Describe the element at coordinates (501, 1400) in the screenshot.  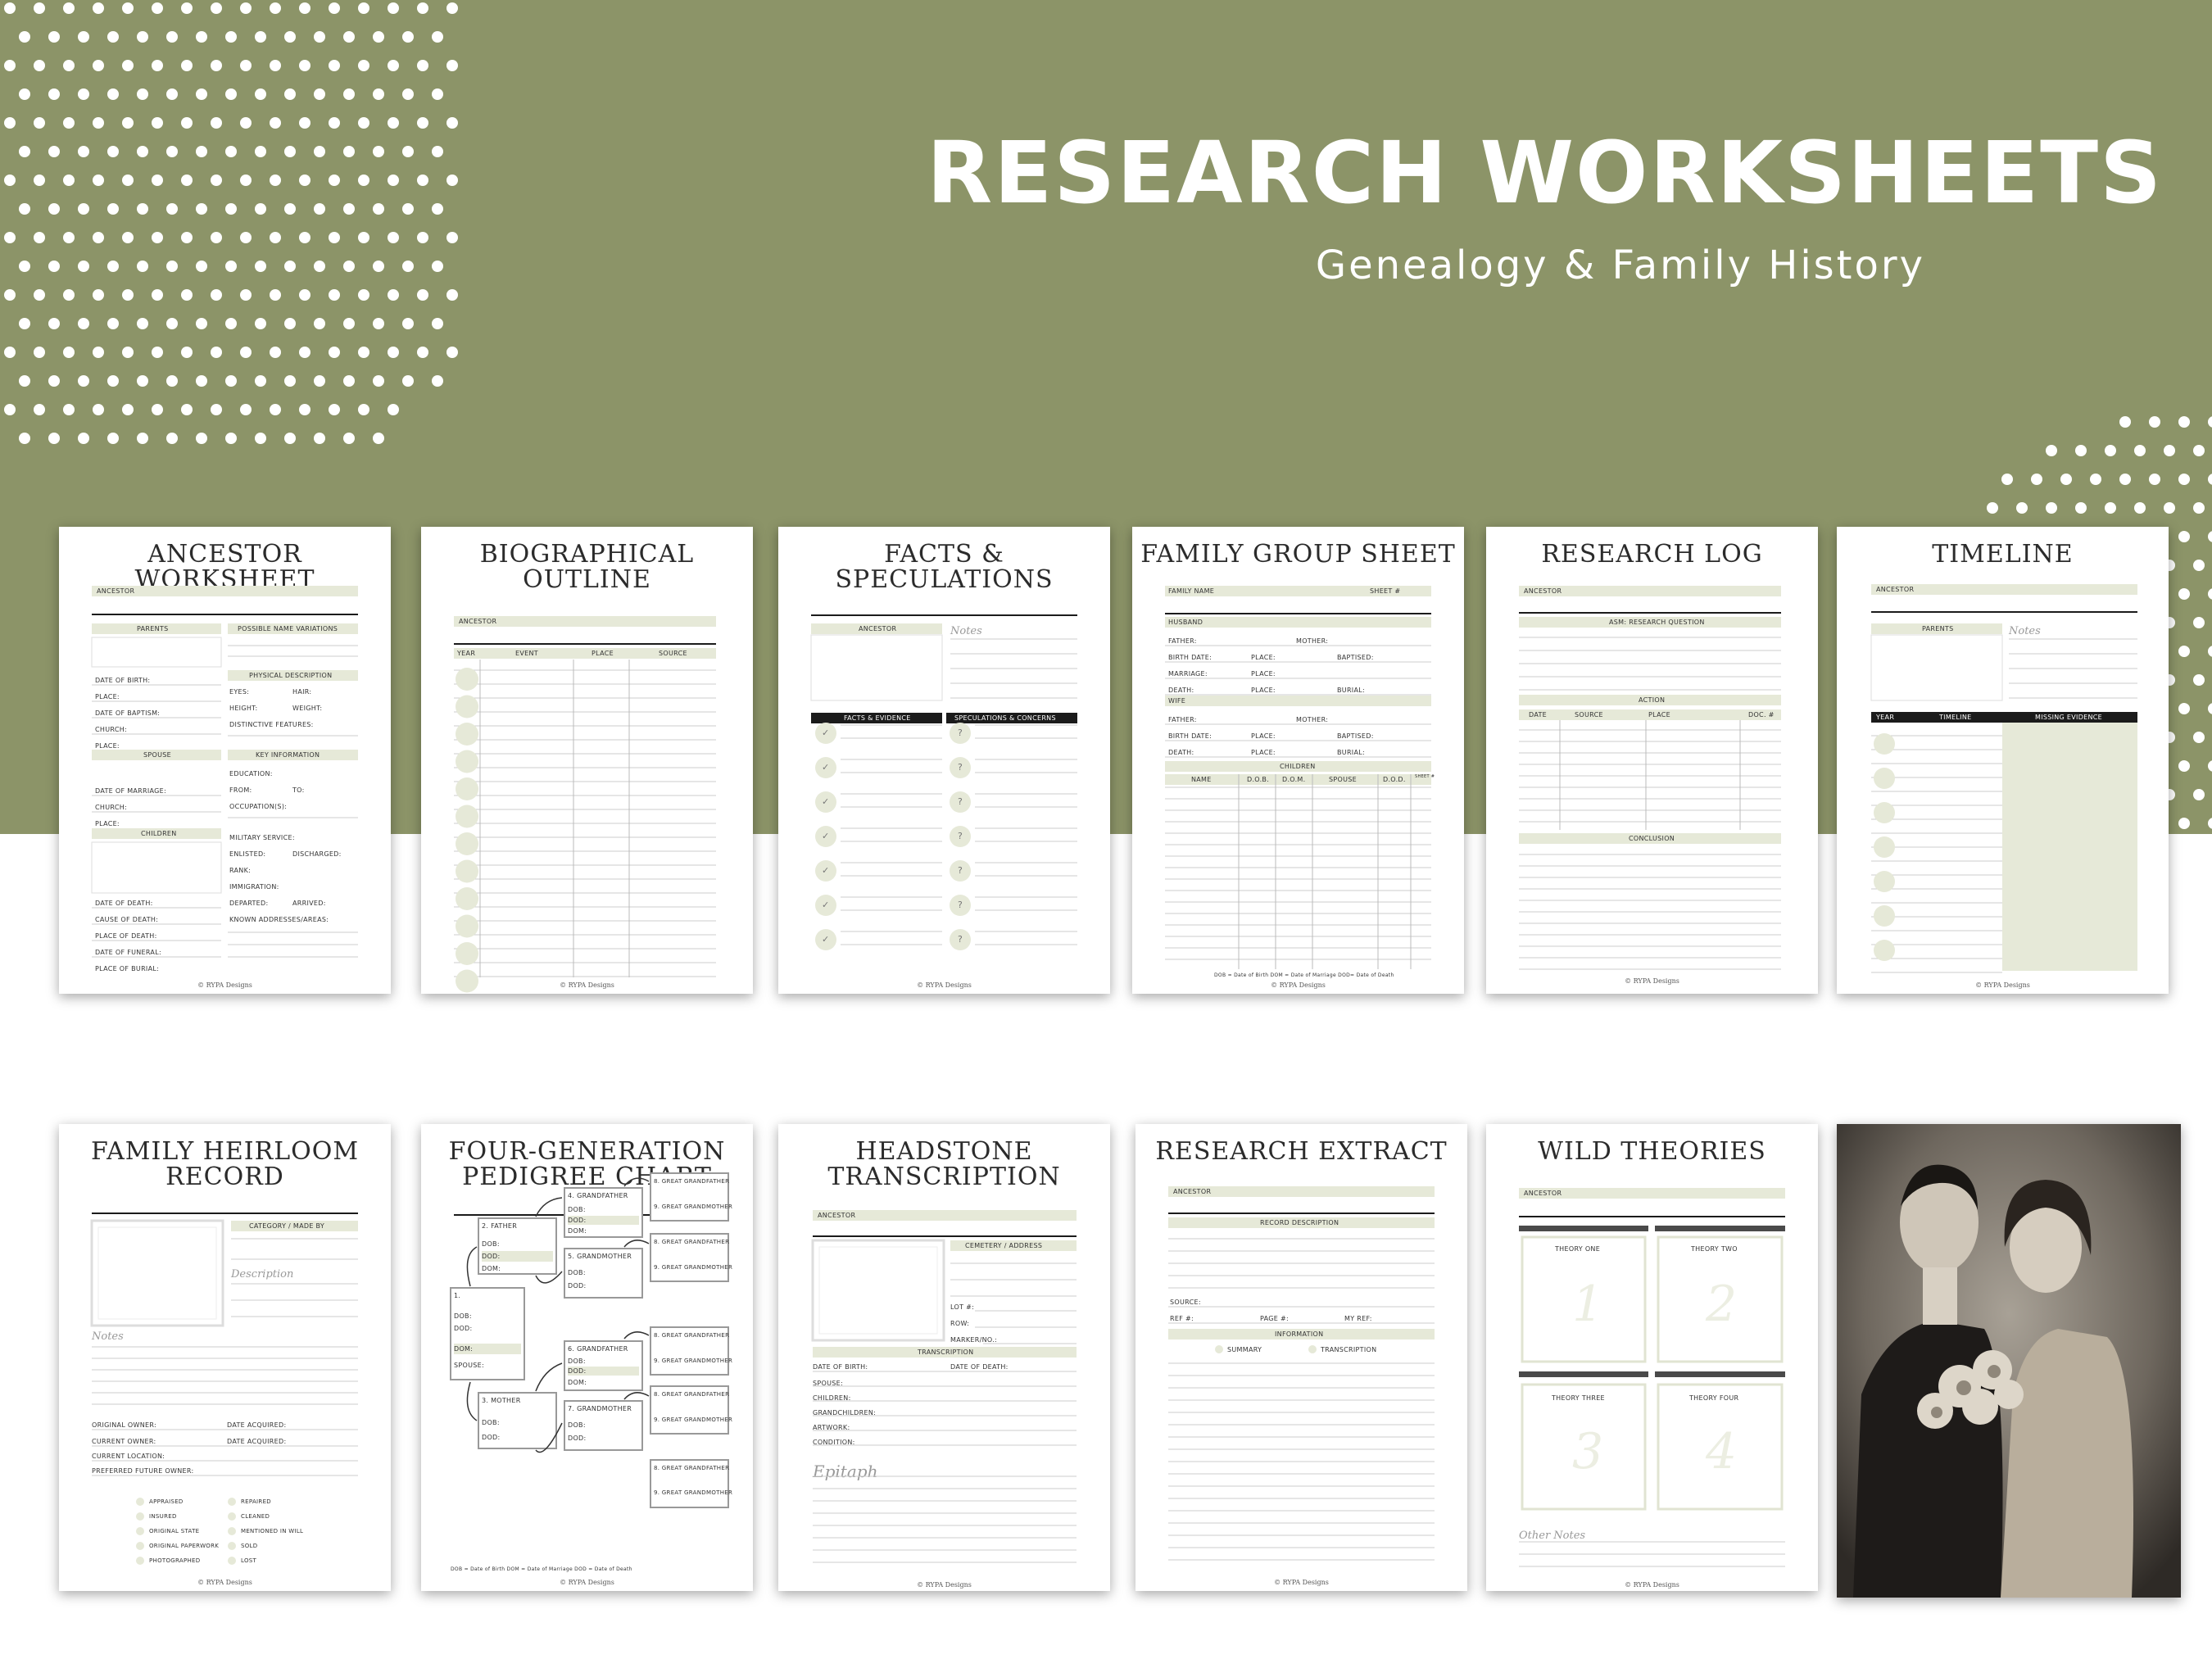
I see `person-3: 3. MOTHER` at that location.